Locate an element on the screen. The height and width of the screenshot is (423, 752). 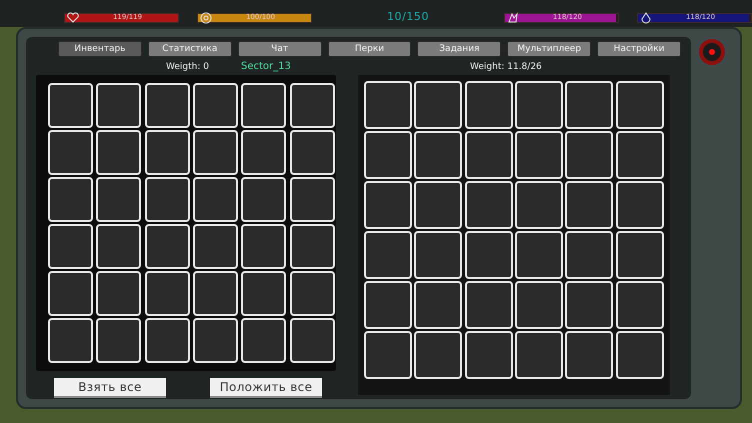
close-button is located at coordinates (711, 52).